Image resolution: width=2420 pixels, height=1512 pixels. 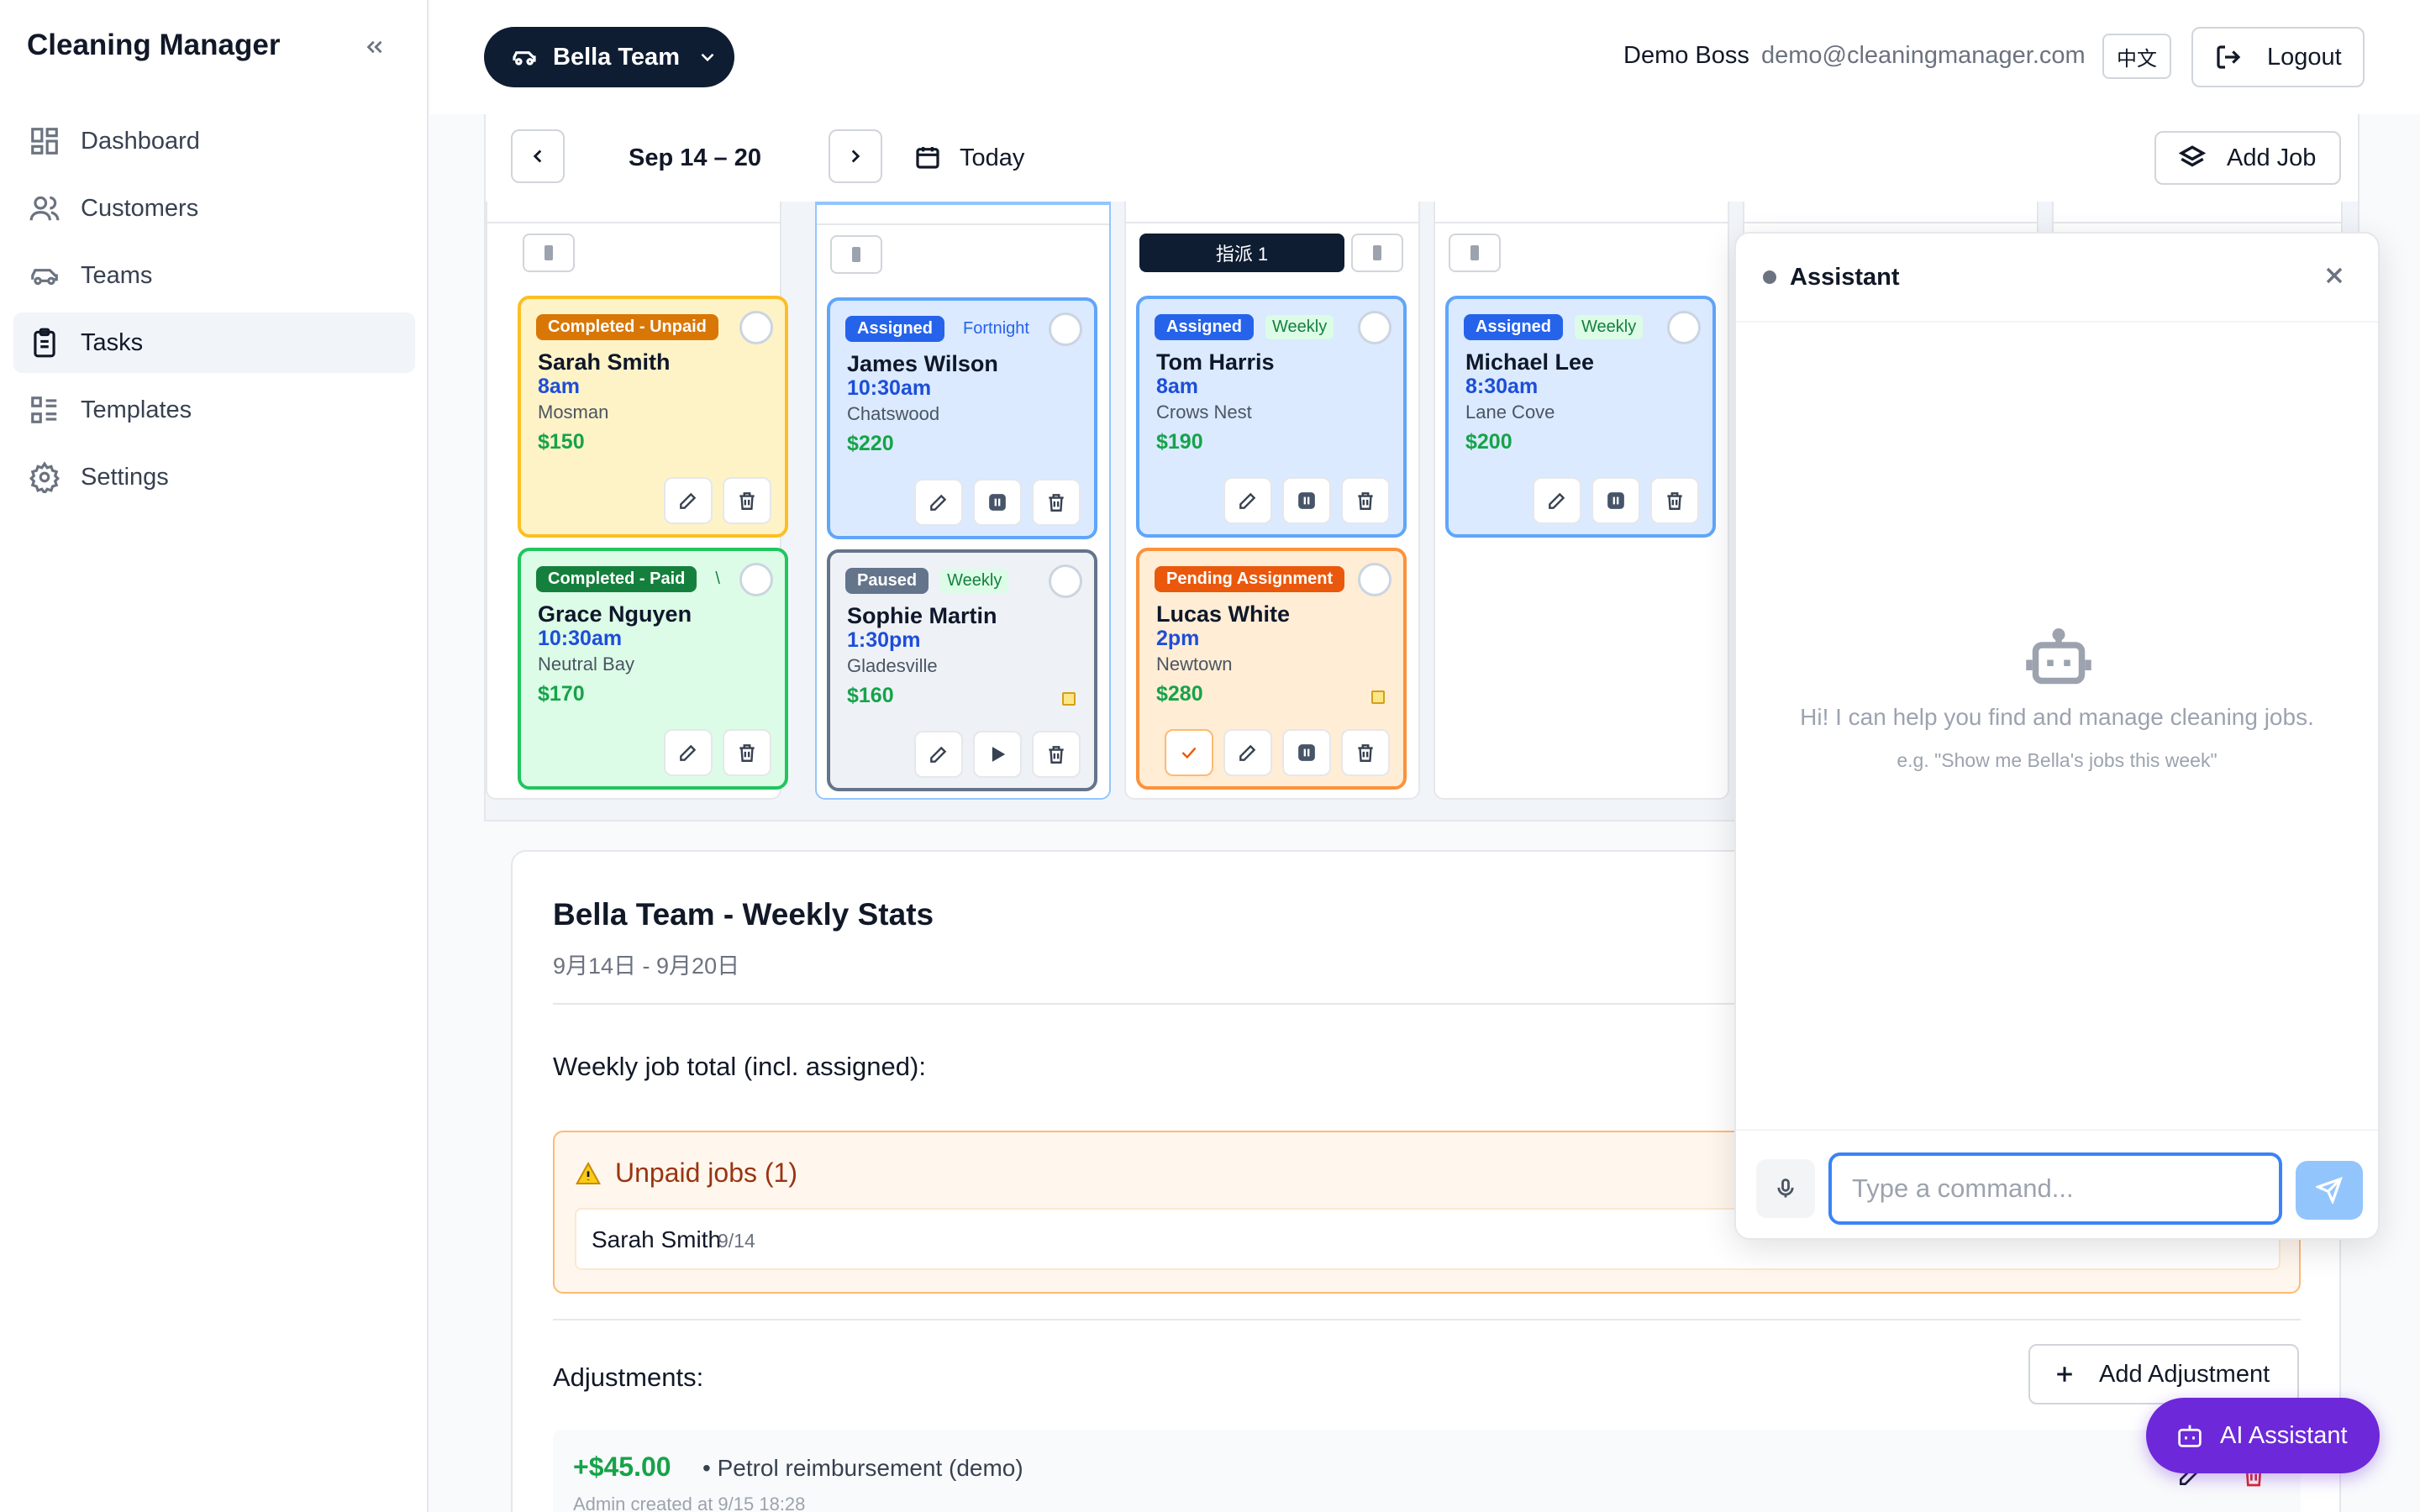 What do you see at coordinates (2136, 56) in the screenshot?
I see `language-toggle: 中文` at bounding box center [2136, 56].